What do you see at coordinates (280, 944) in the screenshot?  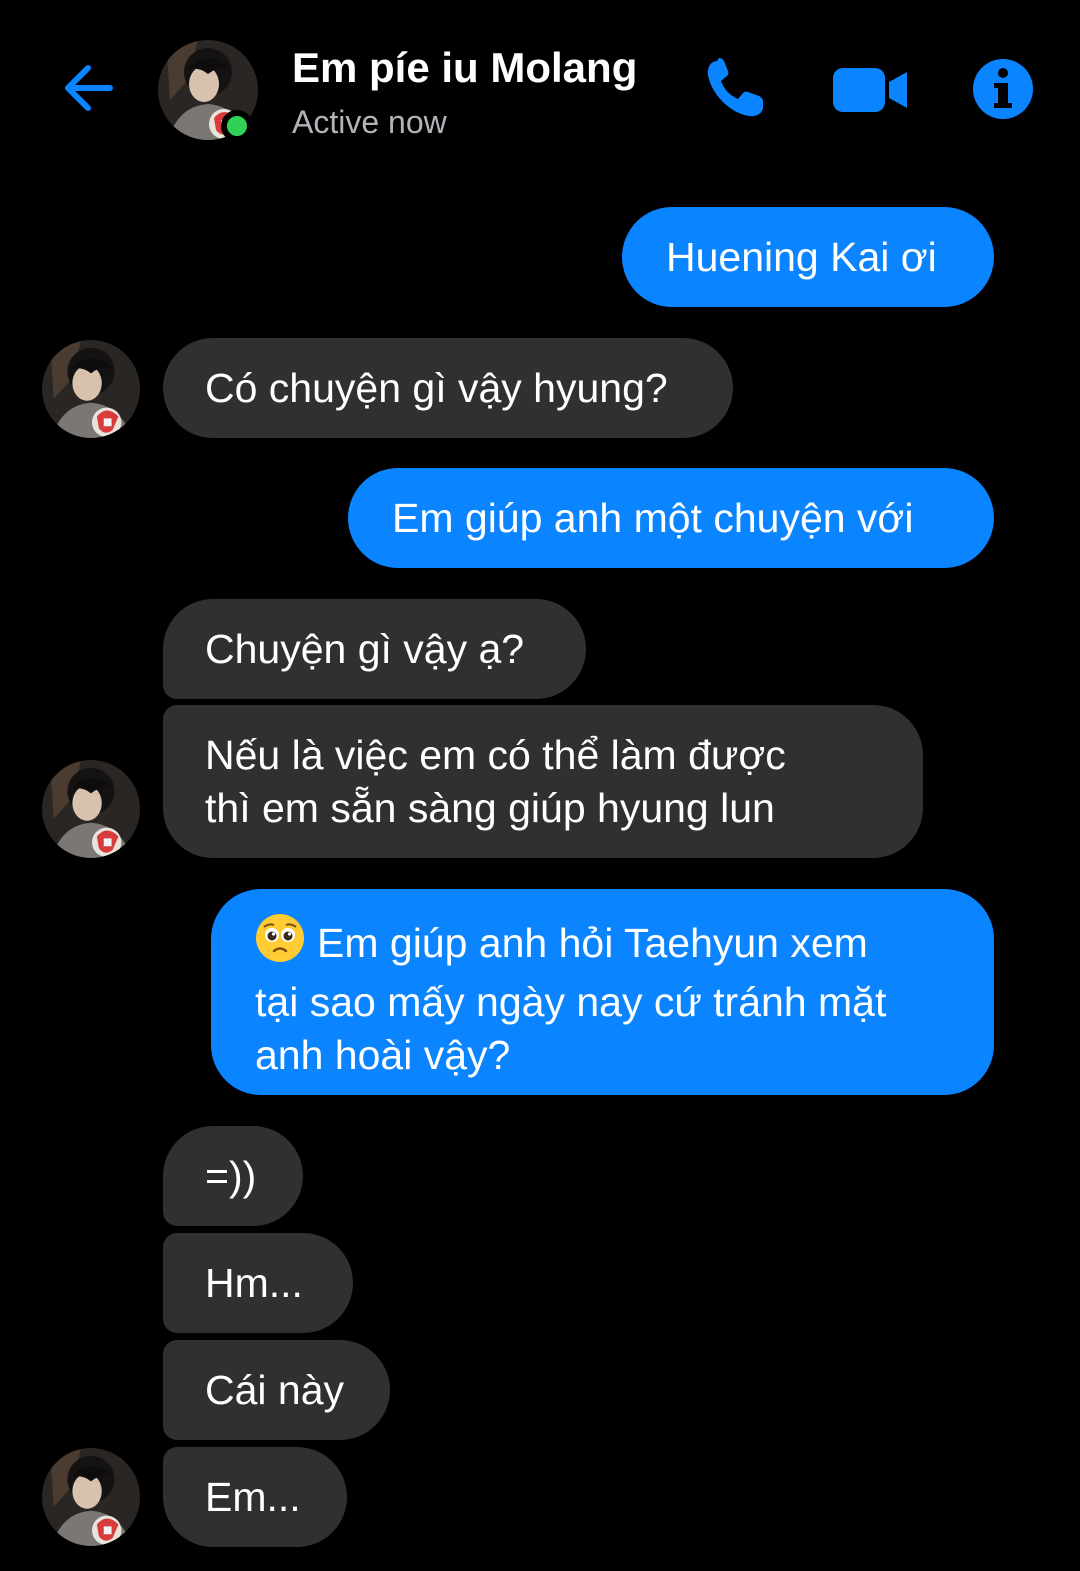 I see `pleading-face-emoji` at bounding box center [280, 944].